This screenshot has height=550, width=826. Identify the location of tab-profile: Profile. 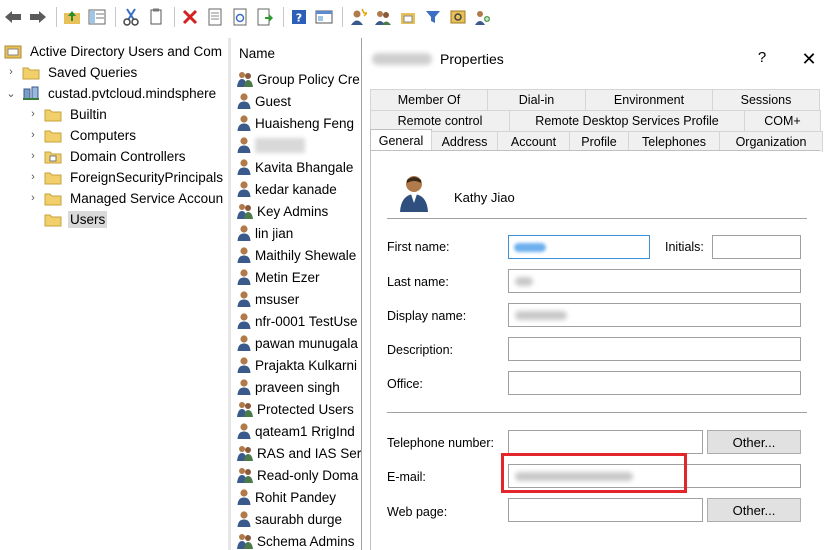
(599, 141).